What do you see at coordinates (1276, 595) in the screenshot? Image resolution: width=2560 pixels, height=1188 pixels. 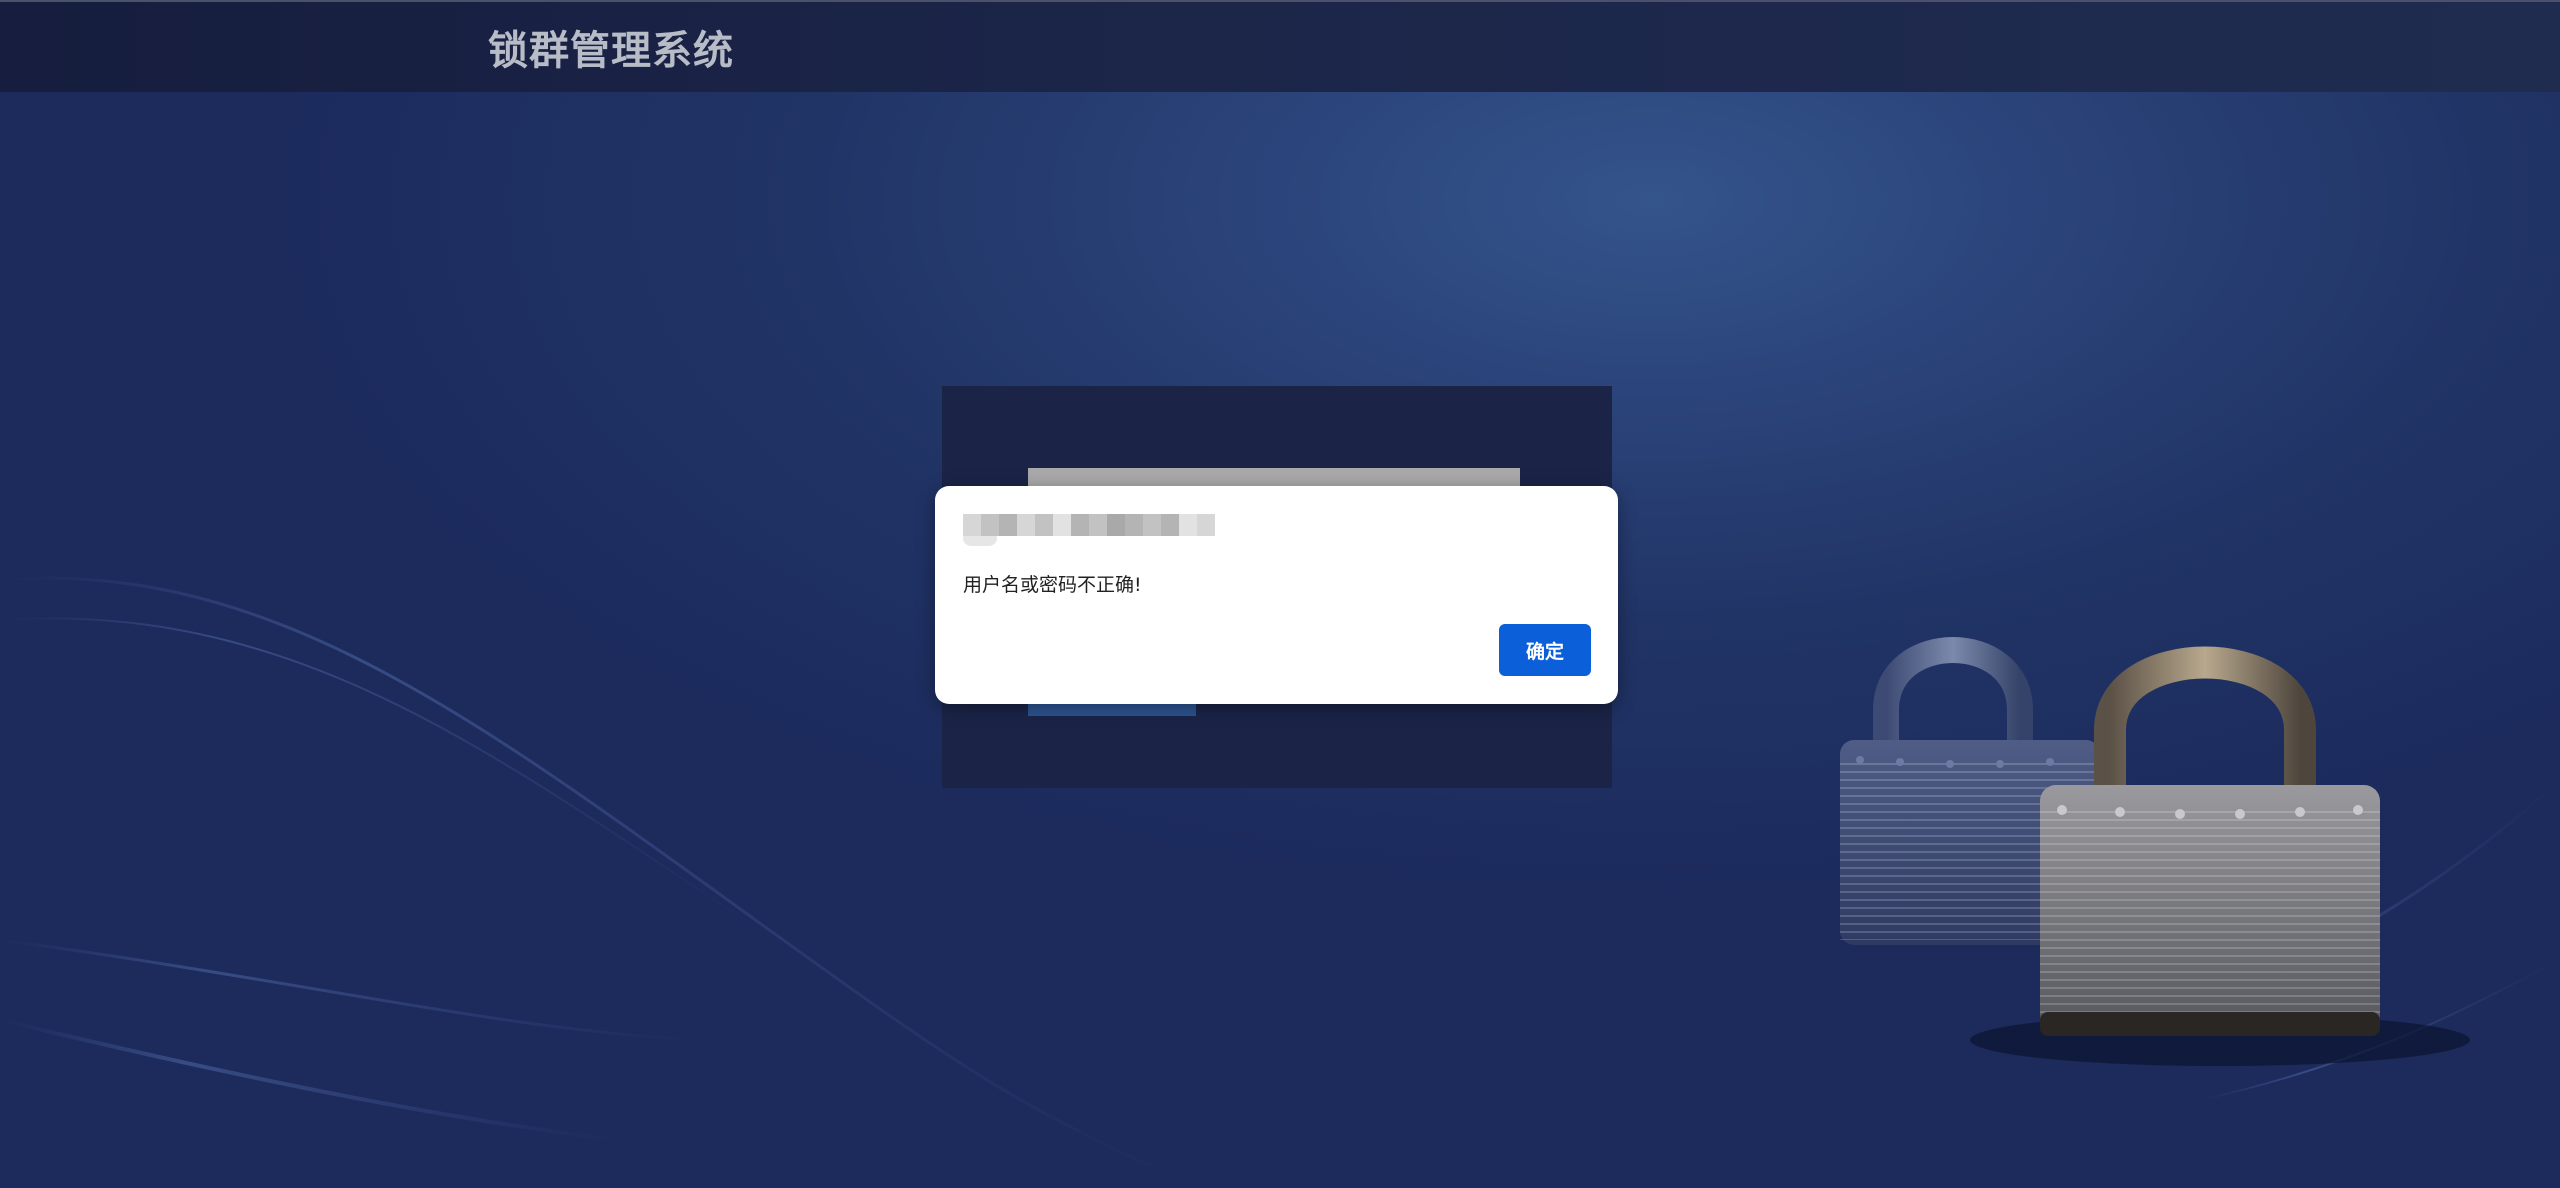 I see `alert-dialog: 用户名或密码不正确! 确定` at bounding box center [1276, 595].